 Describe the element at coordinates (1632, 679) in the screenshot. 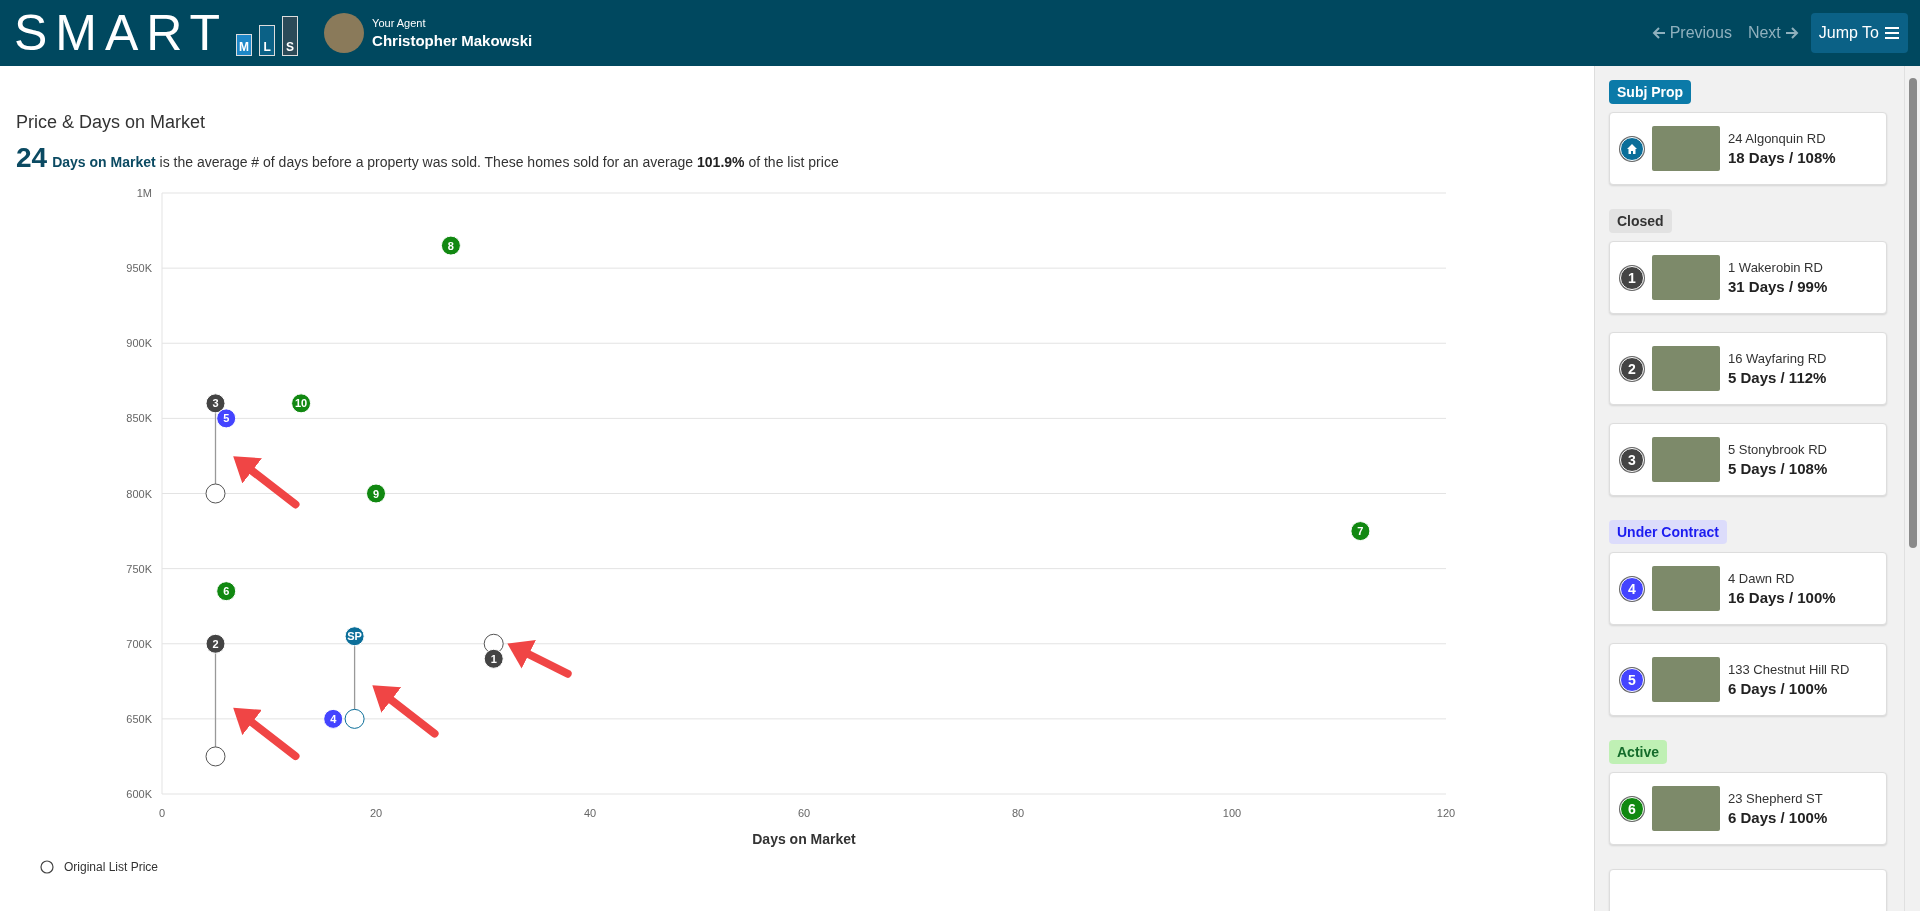

I see `number-marker: 5` at that location.